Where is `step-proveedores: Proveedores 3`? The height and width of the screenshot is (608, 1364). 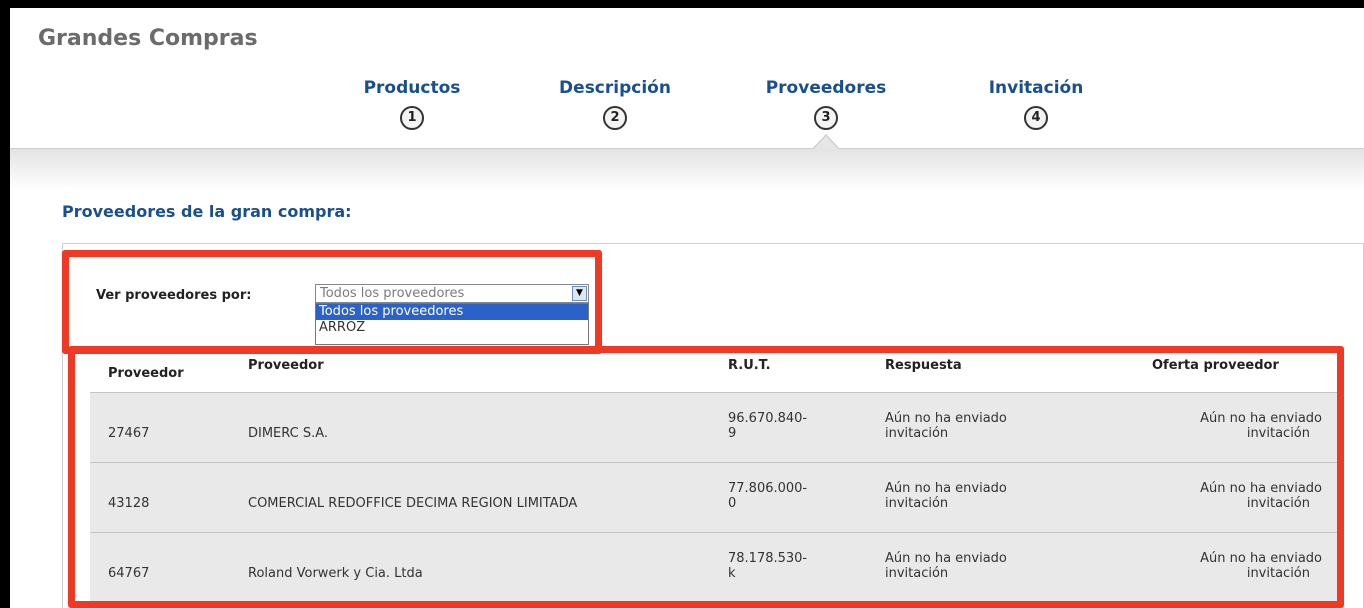
step-proveedores: Proveedores 3 is located at coordinates (826, 104).